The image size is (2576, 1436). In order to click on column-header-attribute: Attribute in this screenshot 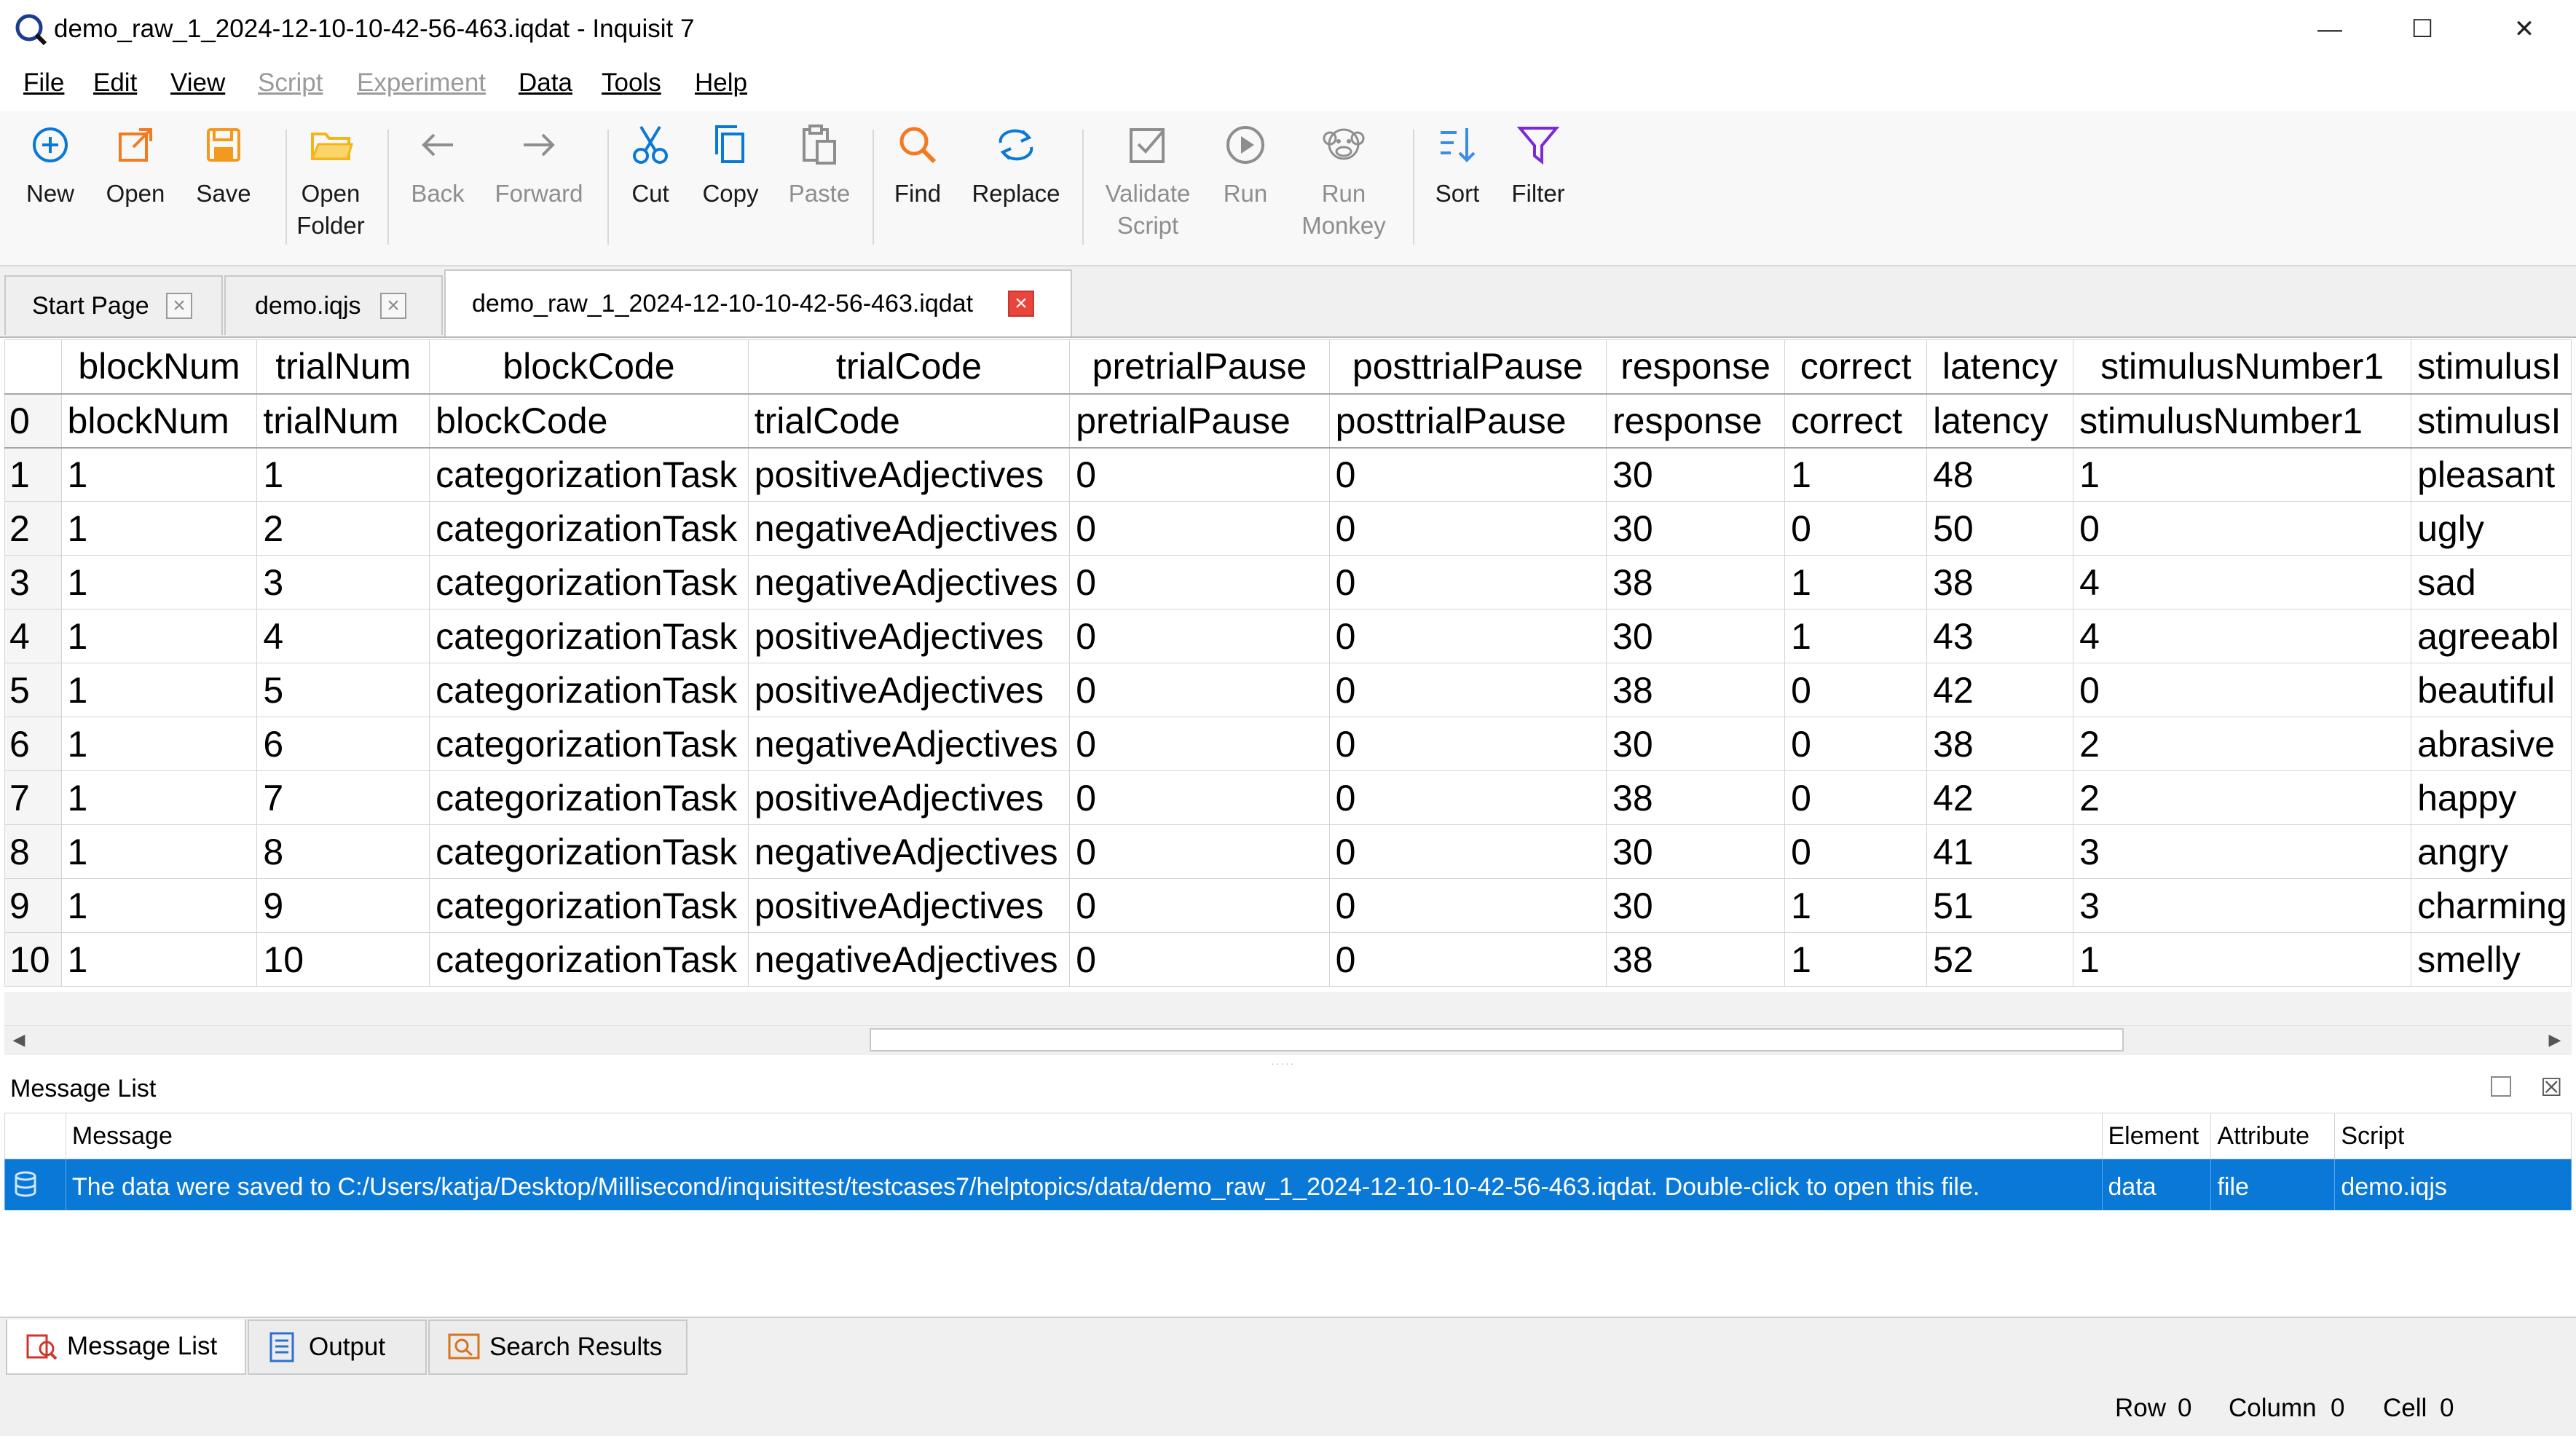, I will do `click(2273, 1136)`.